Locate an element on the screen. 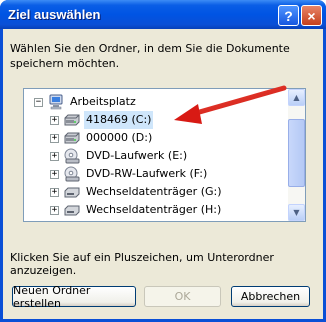 The height and width of the screenshot is (322, 326). red-arrow-icon is located at coordinates (230, 104).